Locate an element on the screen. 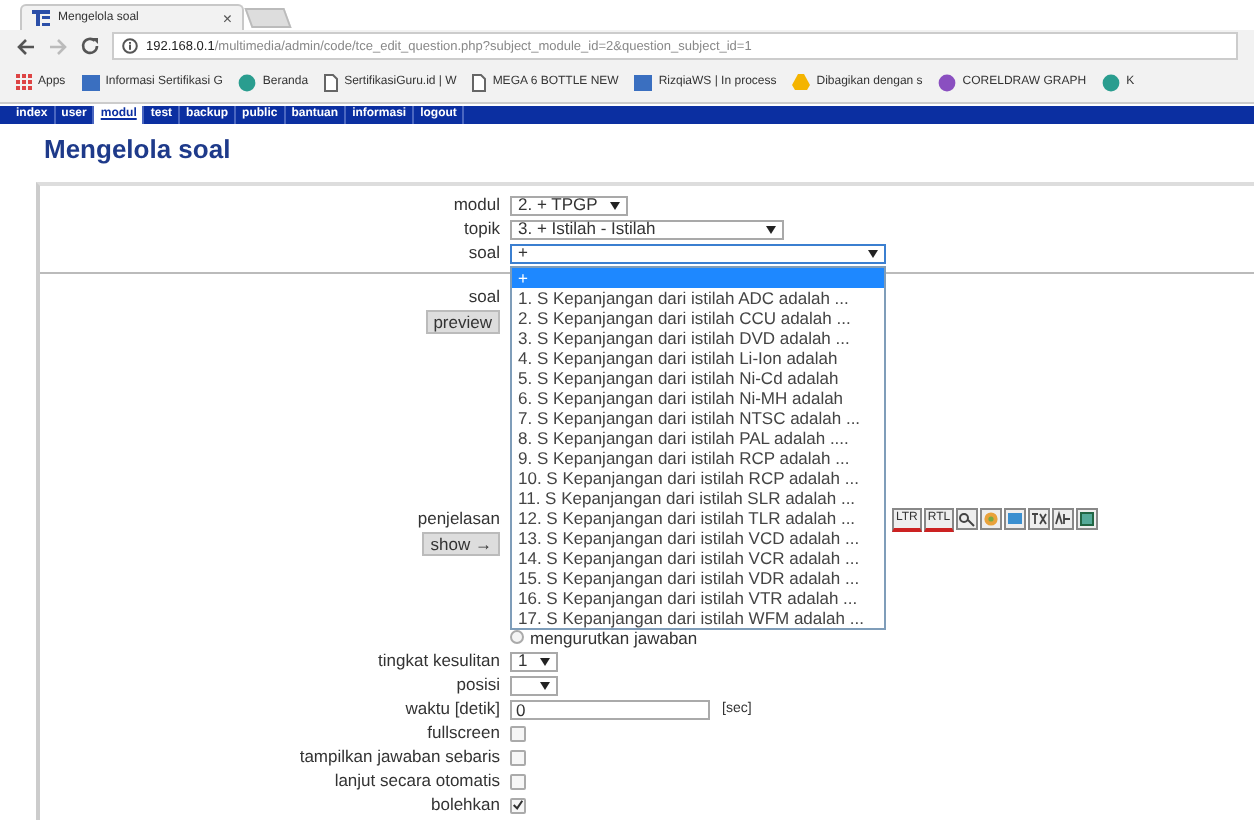  field-label: modul is located at coordinates (475, 205).